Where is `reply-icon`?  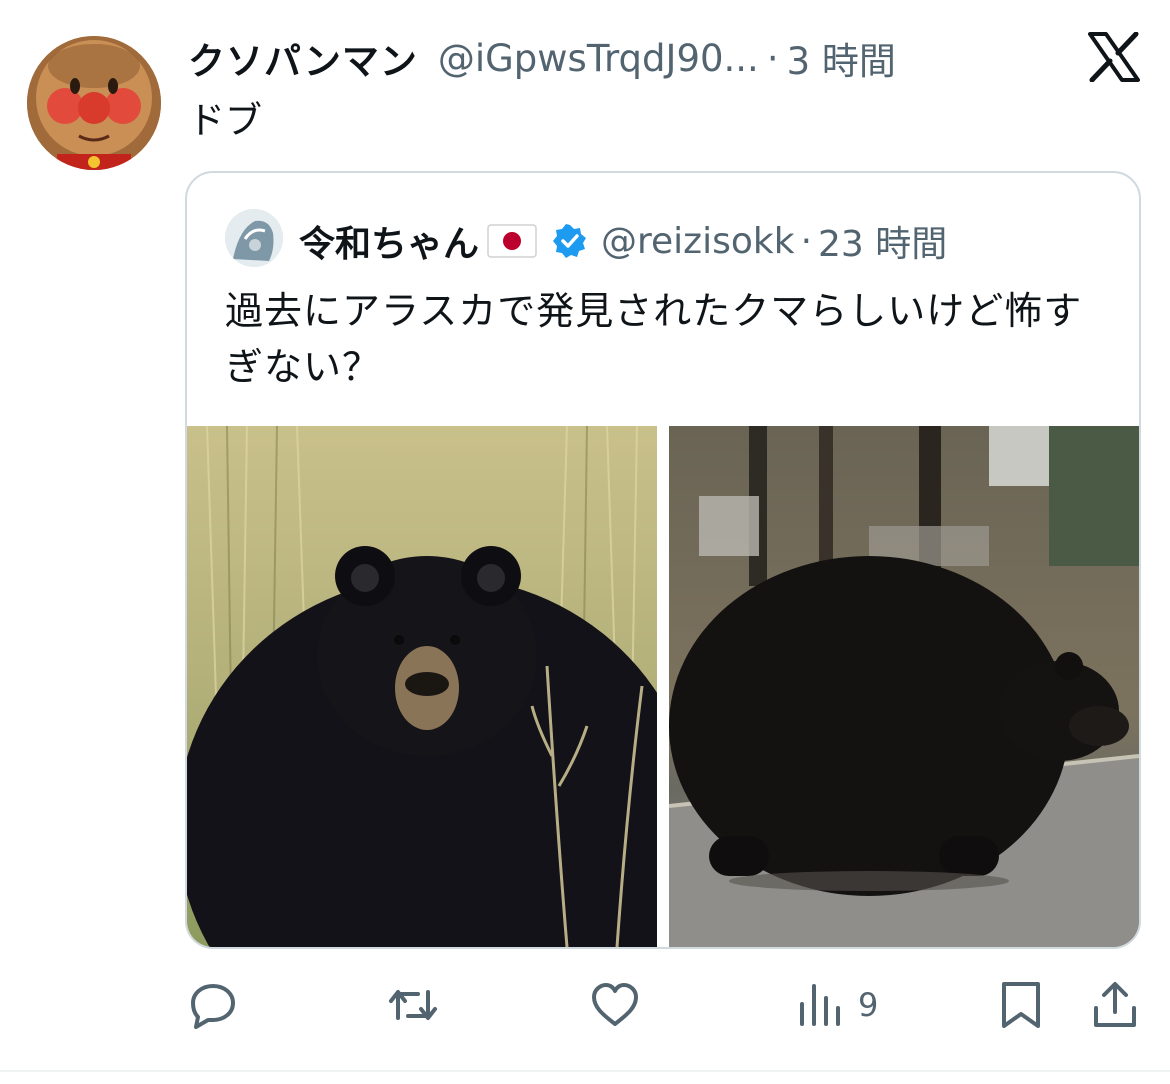
reply-icon is located at coordinates (213, 1006).